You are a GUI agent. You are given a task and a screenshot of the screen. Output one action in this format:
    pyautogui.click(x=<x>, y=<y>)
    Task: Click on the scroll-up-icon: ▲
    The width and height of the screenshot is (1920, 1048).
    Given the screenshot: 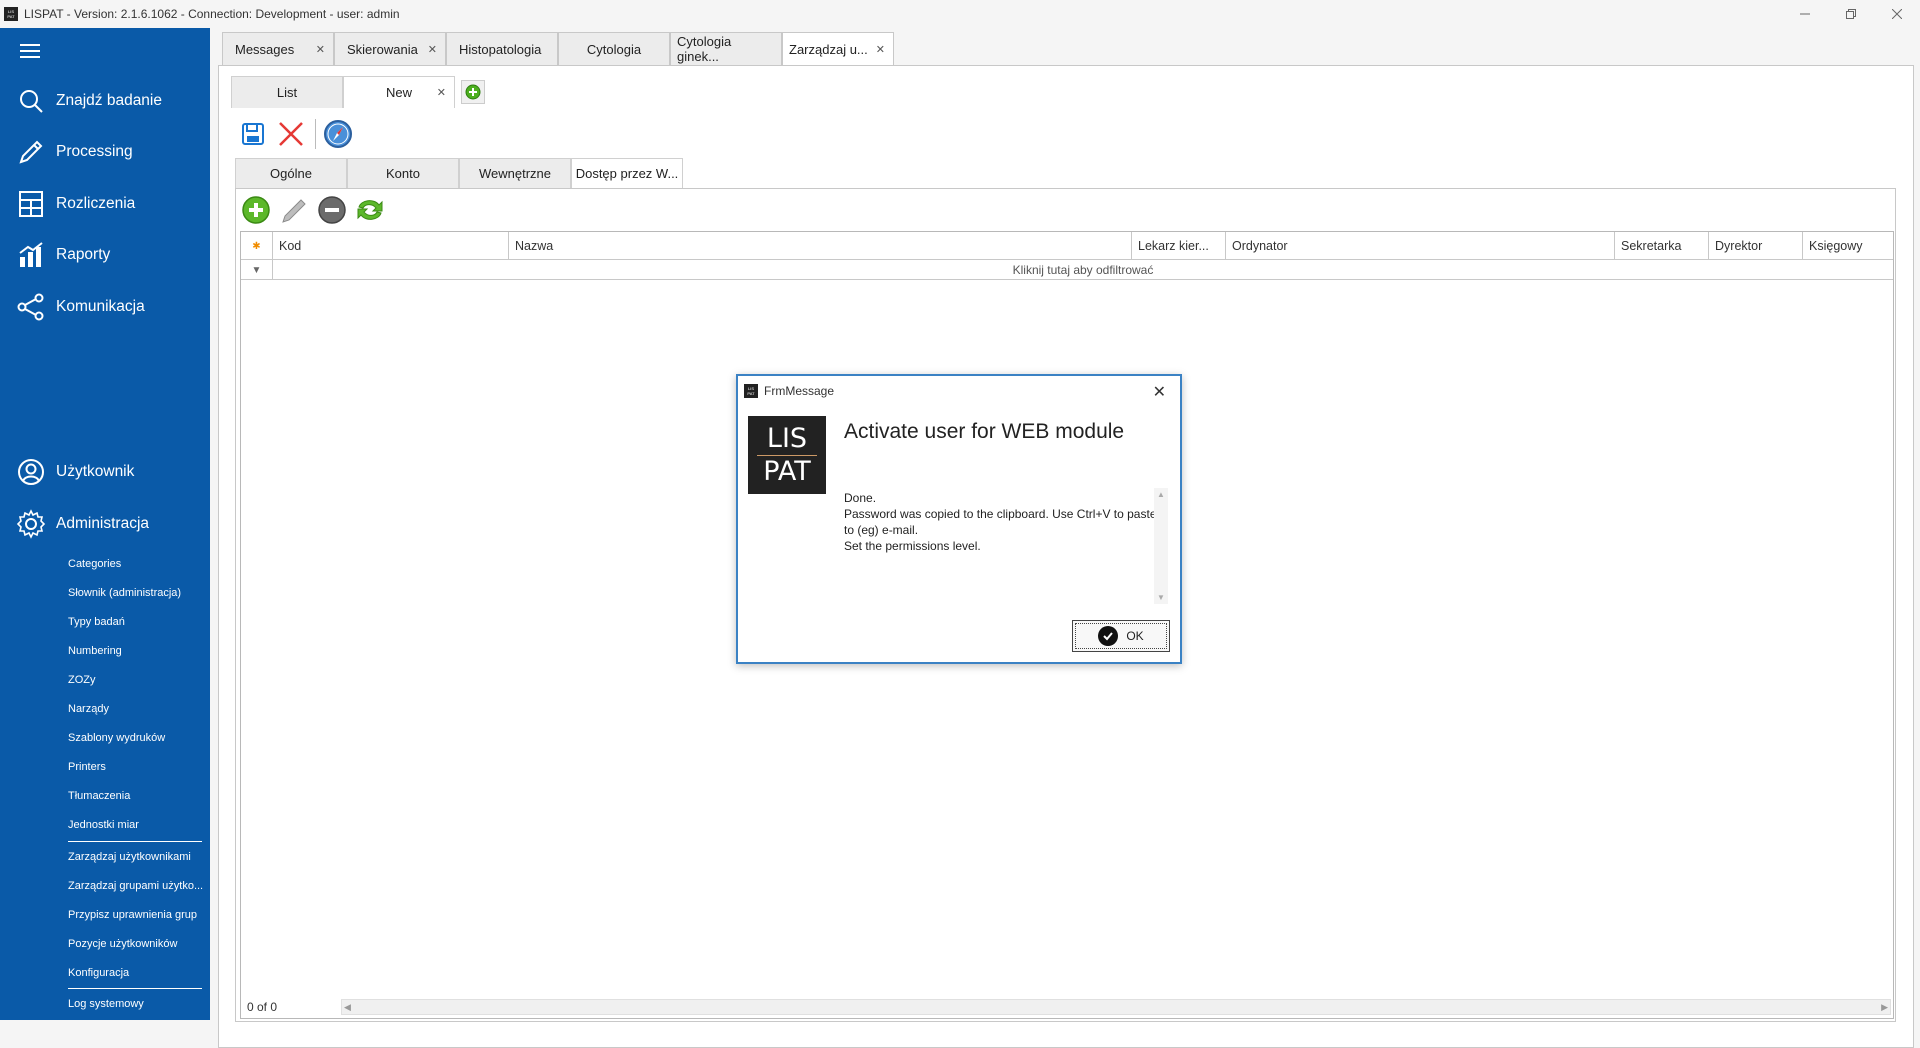 What is the action you would take?
    pyautogui.click(x=1161, y=494)
    